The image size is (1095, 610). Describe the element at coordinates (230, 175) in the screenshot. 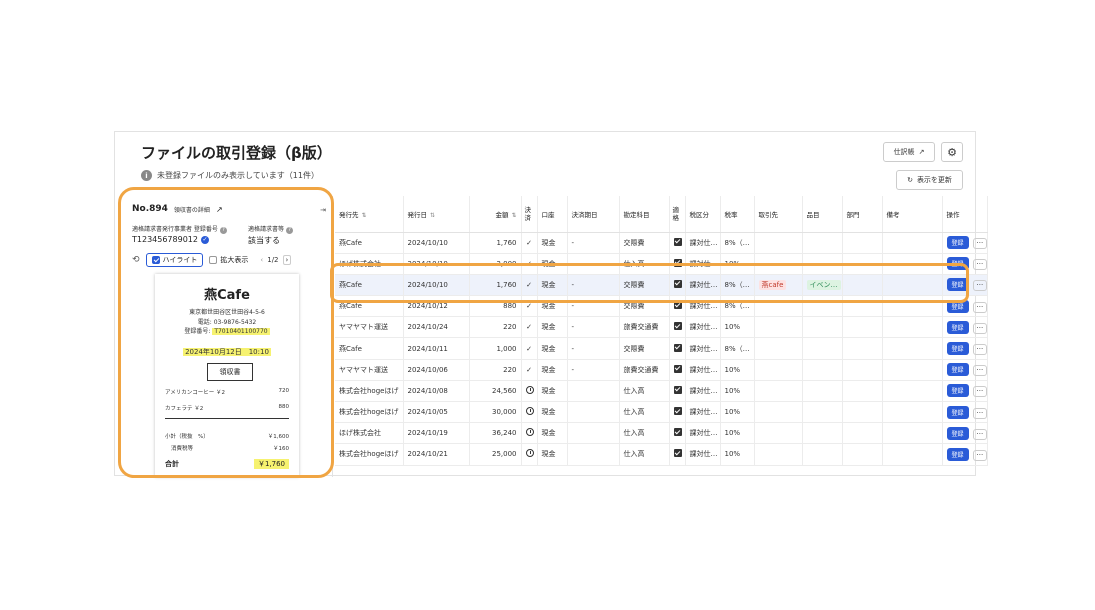

I see `filter-notice: i 未登録ファイルのみ表示しています（11件）` at that location.